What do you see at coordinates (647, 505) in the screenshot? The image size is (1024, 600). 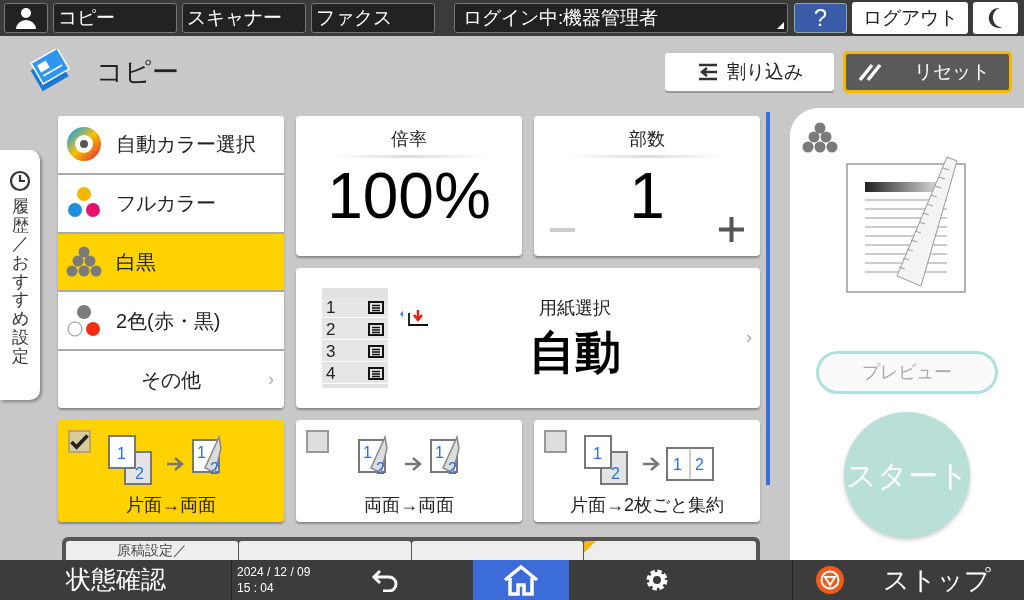 I see `duplex-label: 片面→2枚ごと集約` at bounding box center [647, 505].